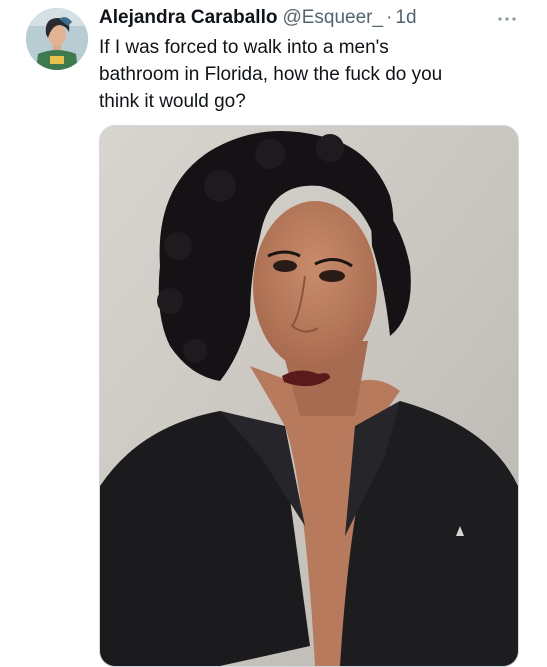  I want to click on author-display-name: Alejandra Caraballo, so click(188, 18).